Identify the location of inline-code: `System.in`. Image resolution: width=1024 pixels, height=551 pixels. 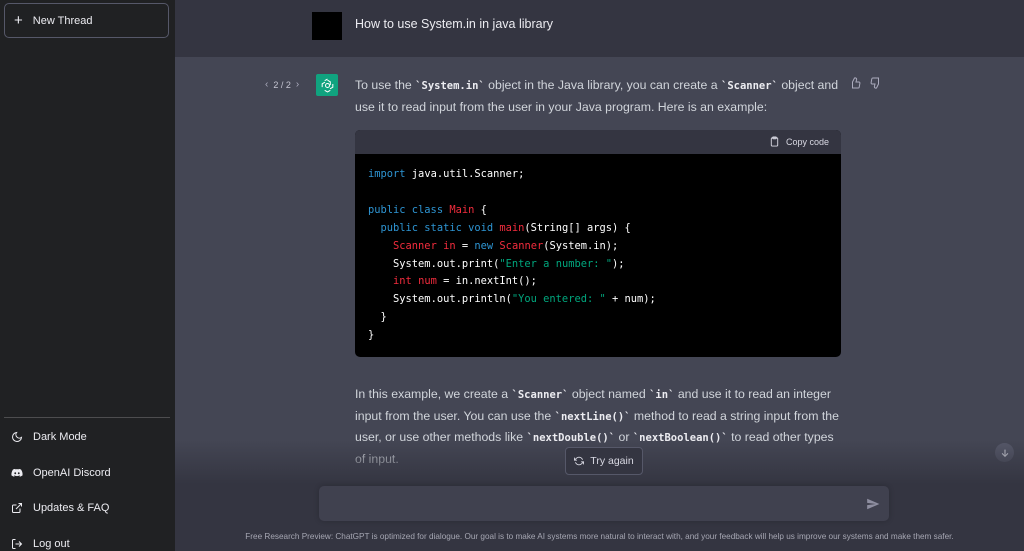
(450, 86).